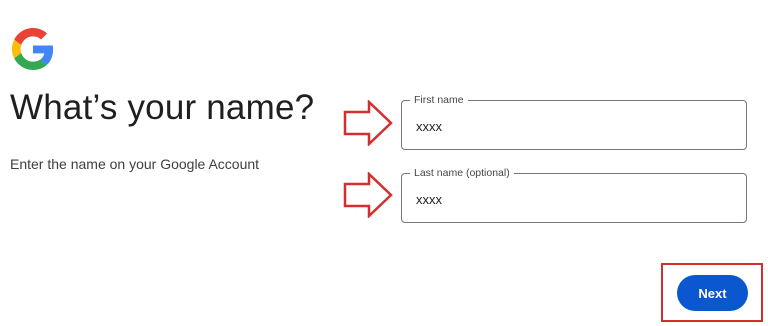 Image resolution: width=768 pixels, height=326 pixels. Describe the element at coordinates (33, 49) in the screenshot. I see `google-logo-icon` at that location.